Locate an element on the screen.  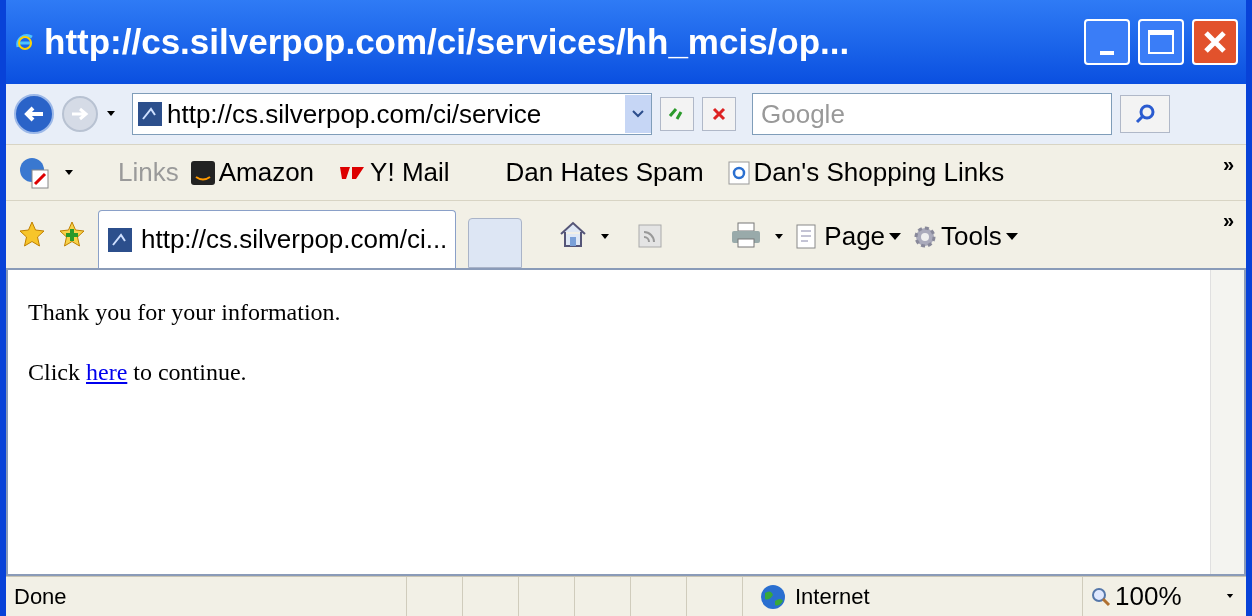
feeds-icon is located at coordinates (650, 236).